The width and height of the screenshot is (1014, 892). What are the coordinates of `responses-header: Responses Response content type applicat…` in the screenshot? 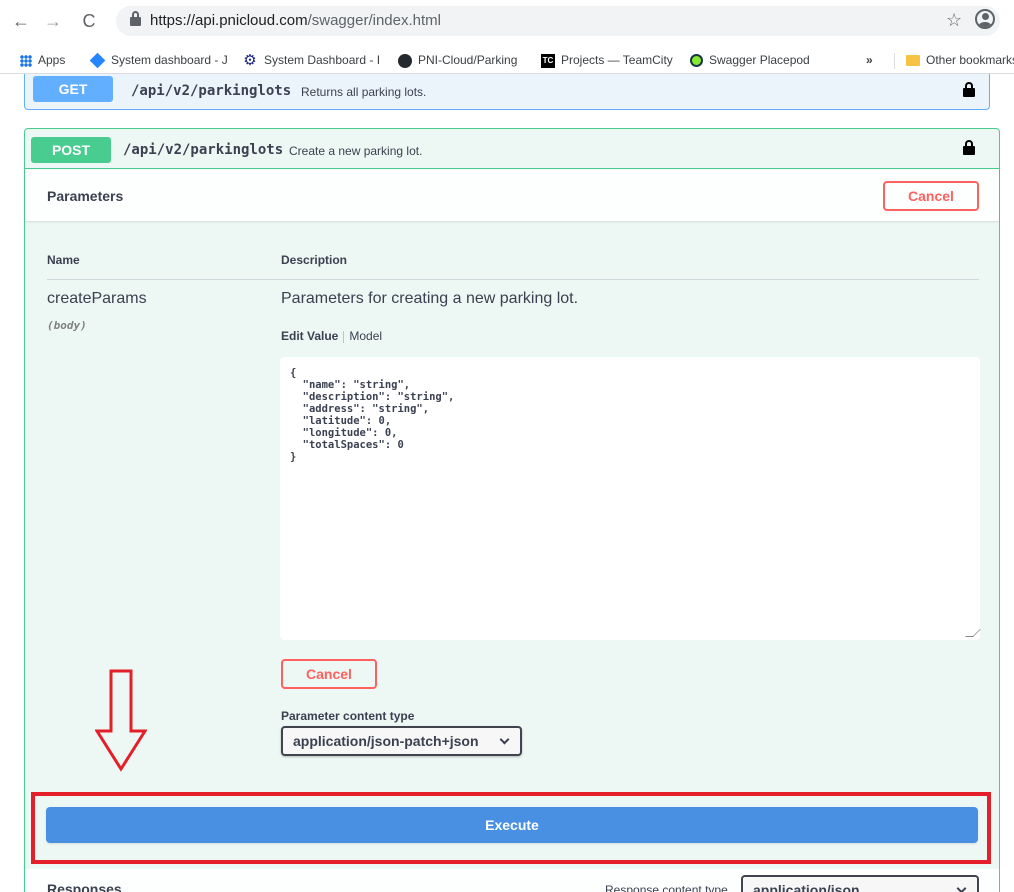 It's located at (512, 880).